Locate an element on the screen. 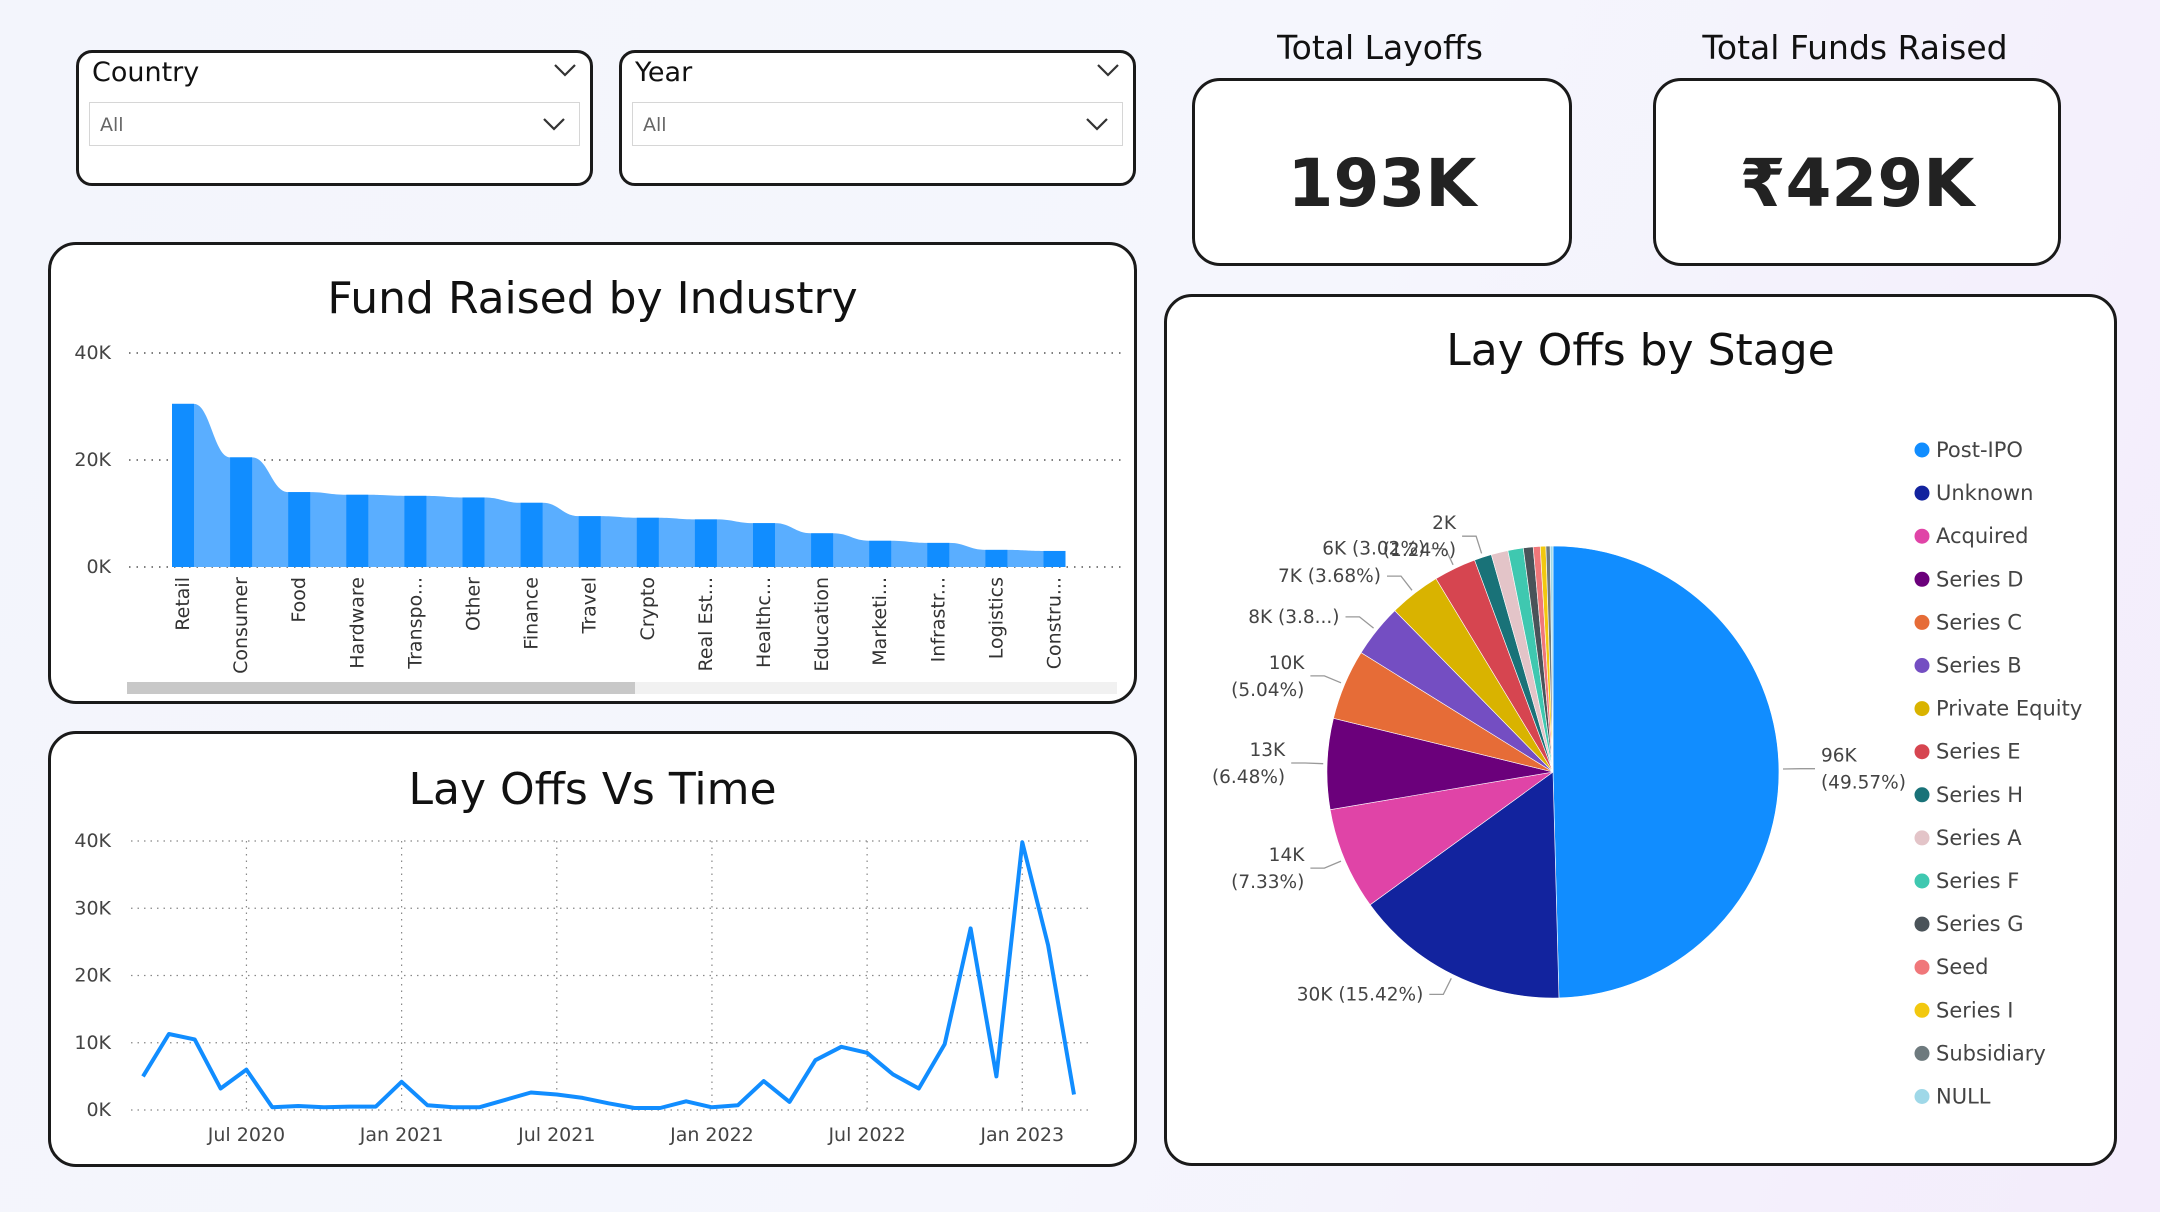 The width and height of the screenshot is (2160, 1212). data-label: (7.33%) is located at coordinates (1267, 882).